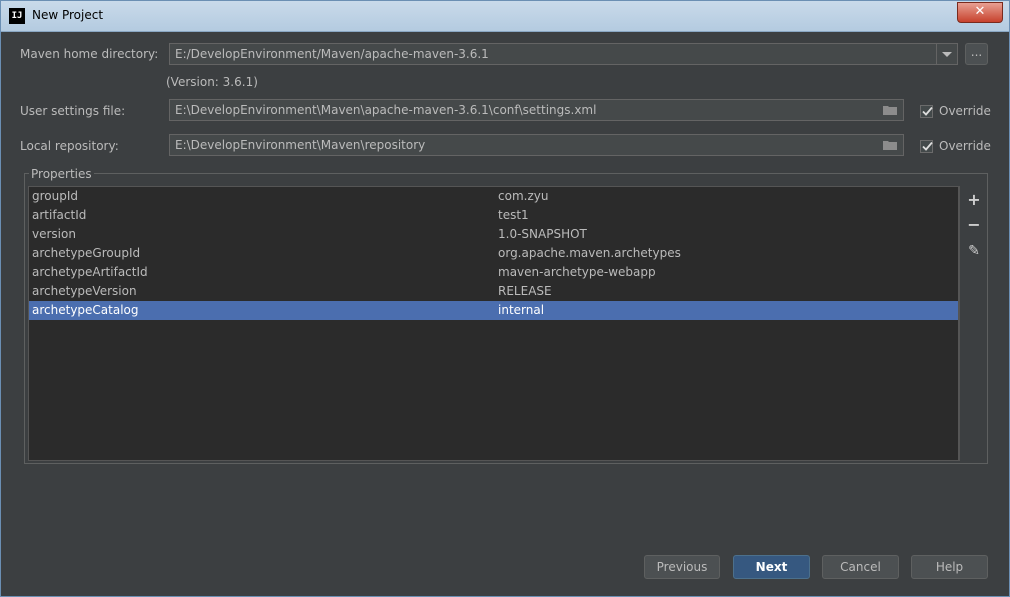 The height and width of the screenshot is (597, 1010). Describe the element at coordinates (17, 16) in the screenshot. I see `intellij-app-icon: IJ` at that location.